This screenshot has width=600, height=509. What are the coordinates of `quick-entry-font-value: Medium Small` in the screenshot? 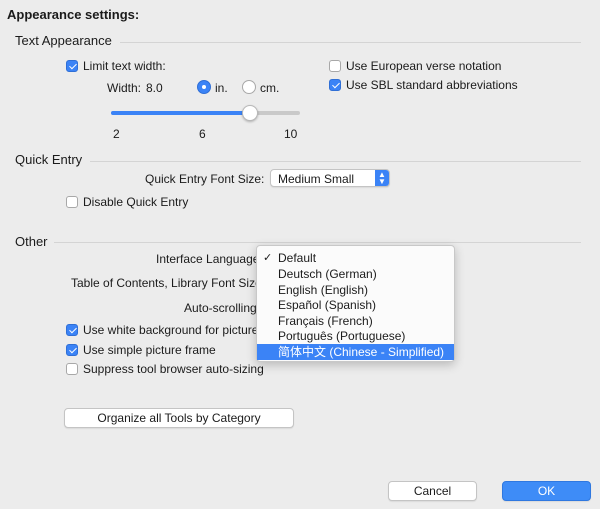 It's located at (316, 179).